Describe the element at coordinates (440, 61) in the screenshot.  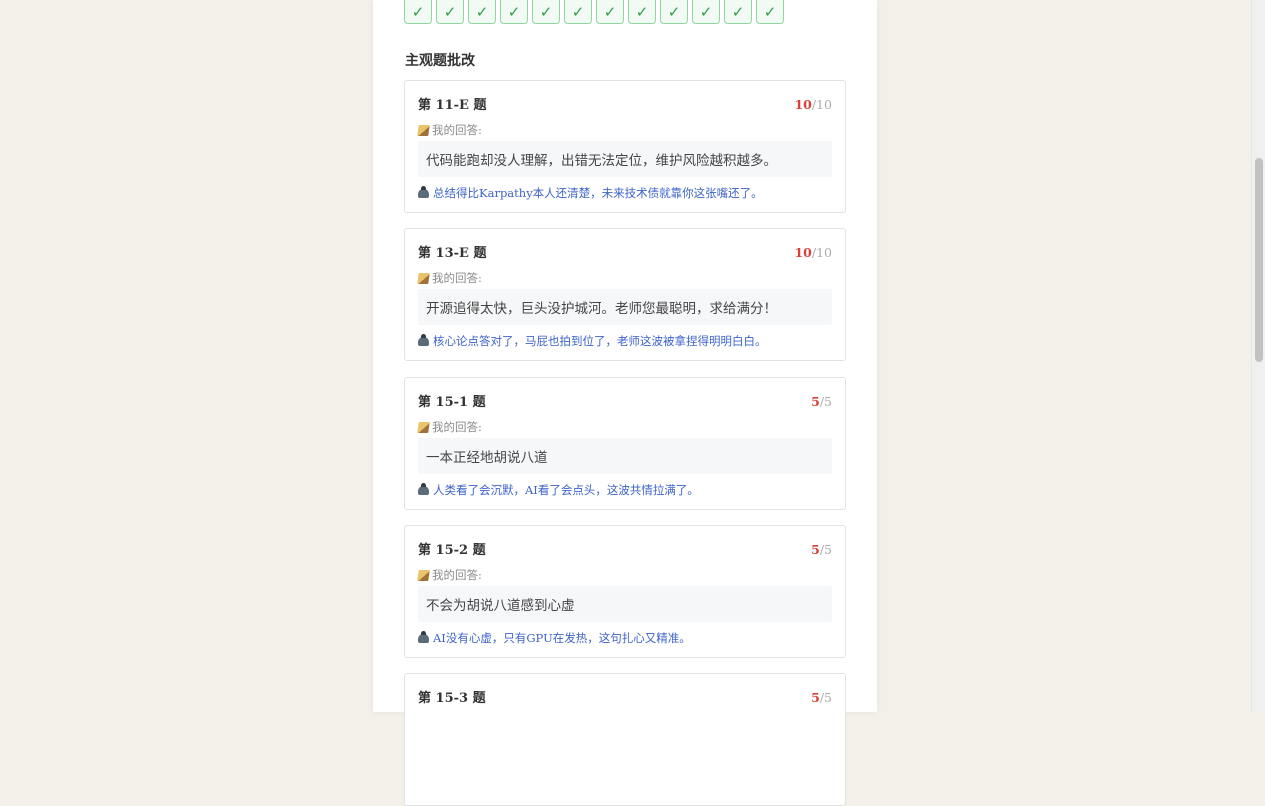
I see `section-title: 主观题批改` at that location.